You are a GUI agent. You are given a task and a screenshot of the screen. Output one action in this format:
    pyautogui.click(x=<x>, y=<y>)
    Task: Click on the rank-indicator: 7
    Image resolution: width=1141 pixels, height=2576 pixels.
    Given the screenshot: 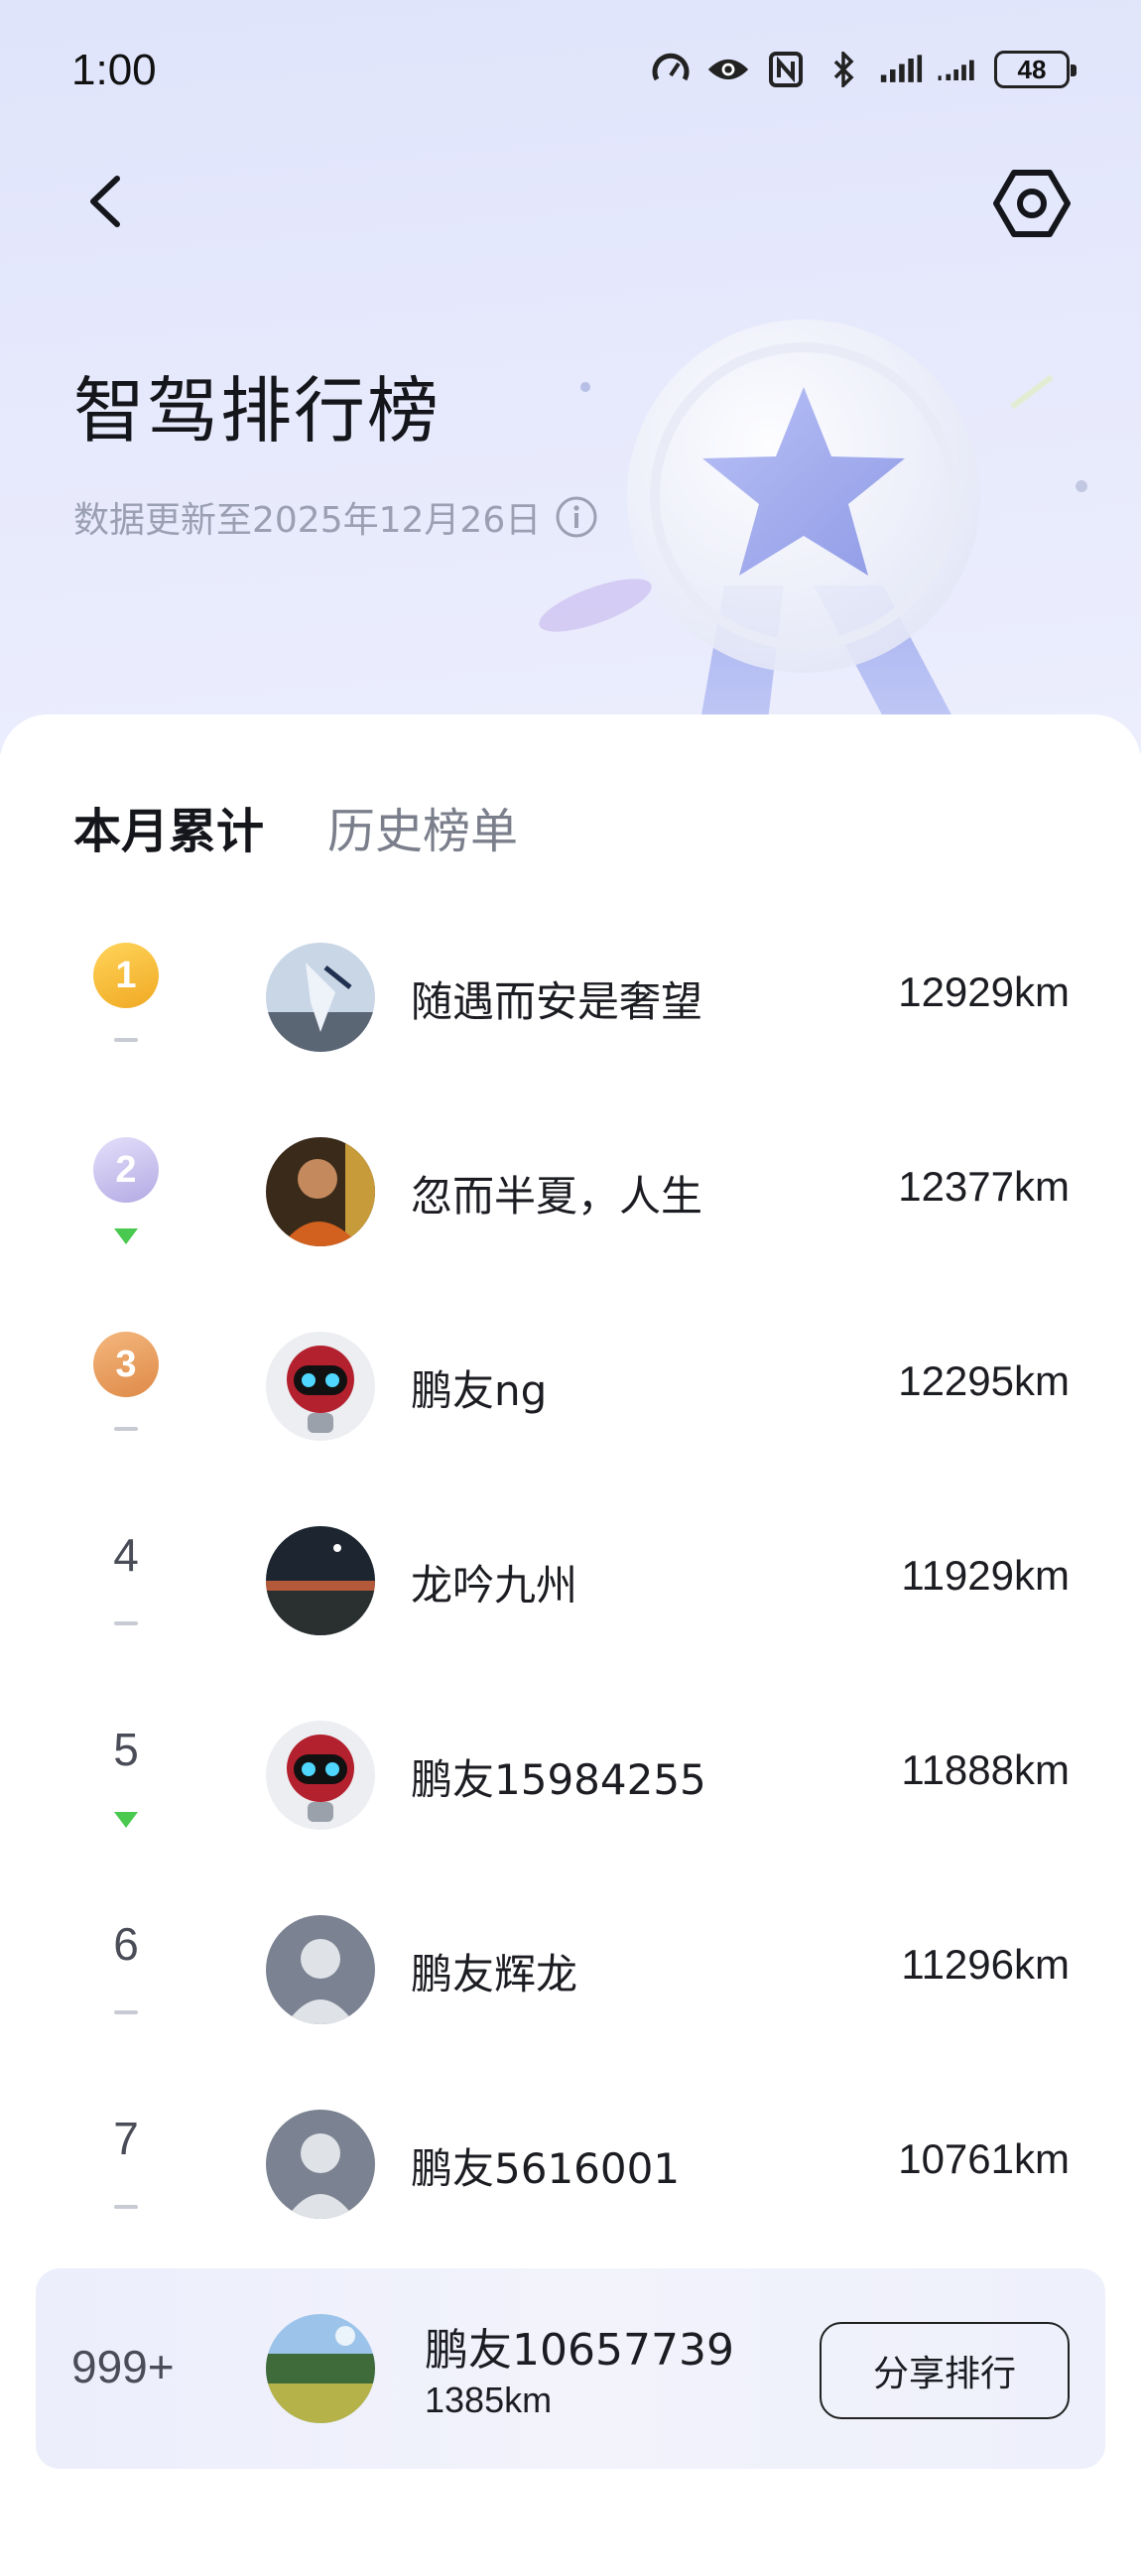 What is the action you would take?
    pyautogui.click(x=127, y=2184)
    